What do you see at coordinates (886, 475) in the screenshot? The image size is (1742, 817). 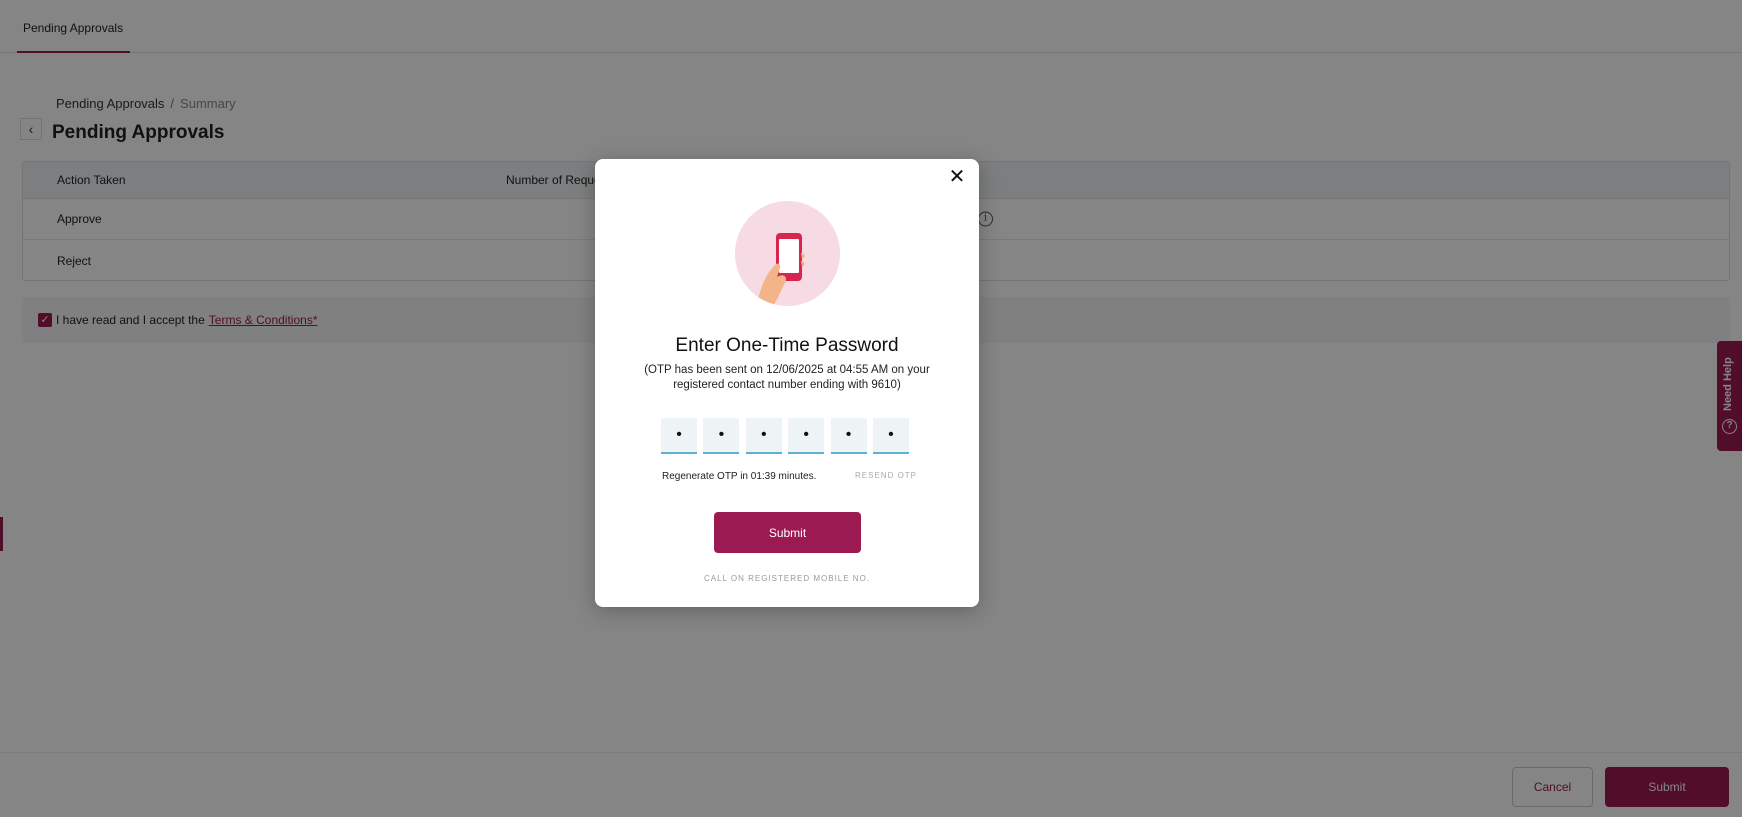 I see `resend-otp-link: RESEND OTP` at bounding box center [886, 475].